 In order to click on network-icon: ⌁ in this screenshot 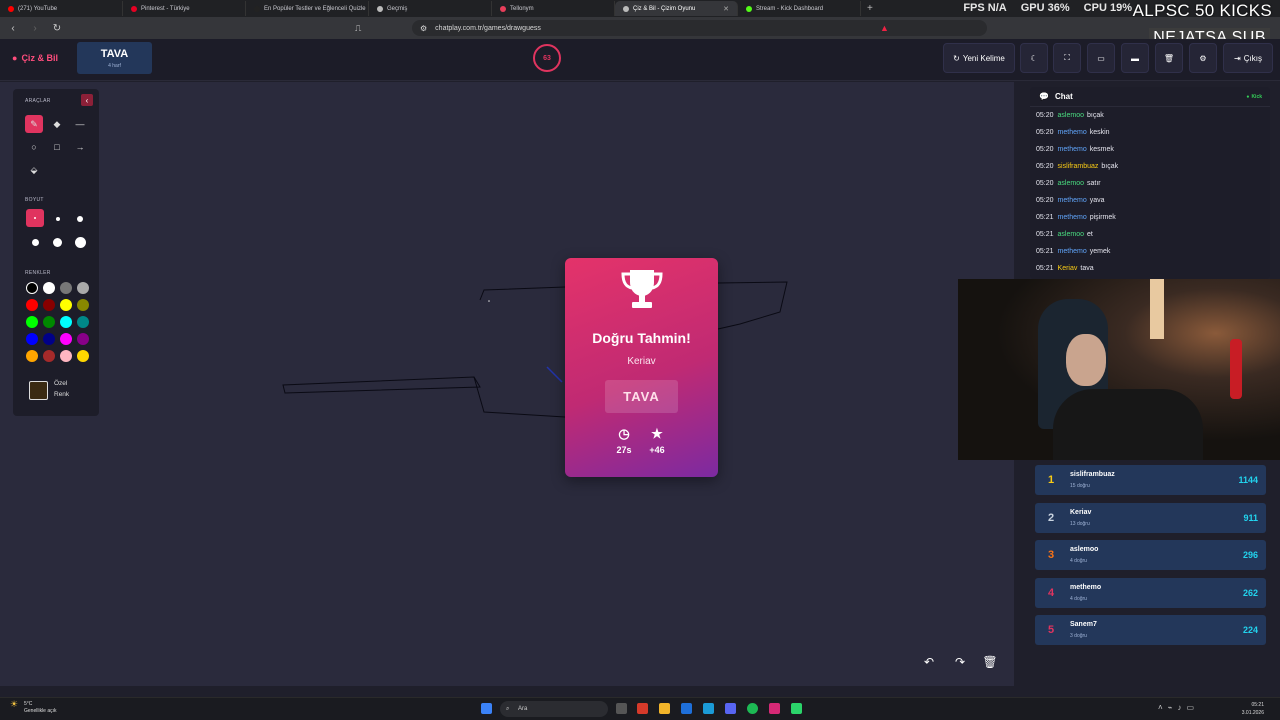, I will do `click(1173, 707)`.